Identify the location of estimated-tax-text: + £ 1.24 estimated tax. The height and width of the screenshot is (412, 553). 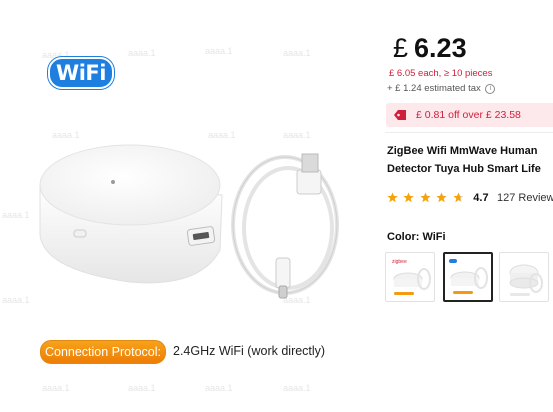
(434, 88).